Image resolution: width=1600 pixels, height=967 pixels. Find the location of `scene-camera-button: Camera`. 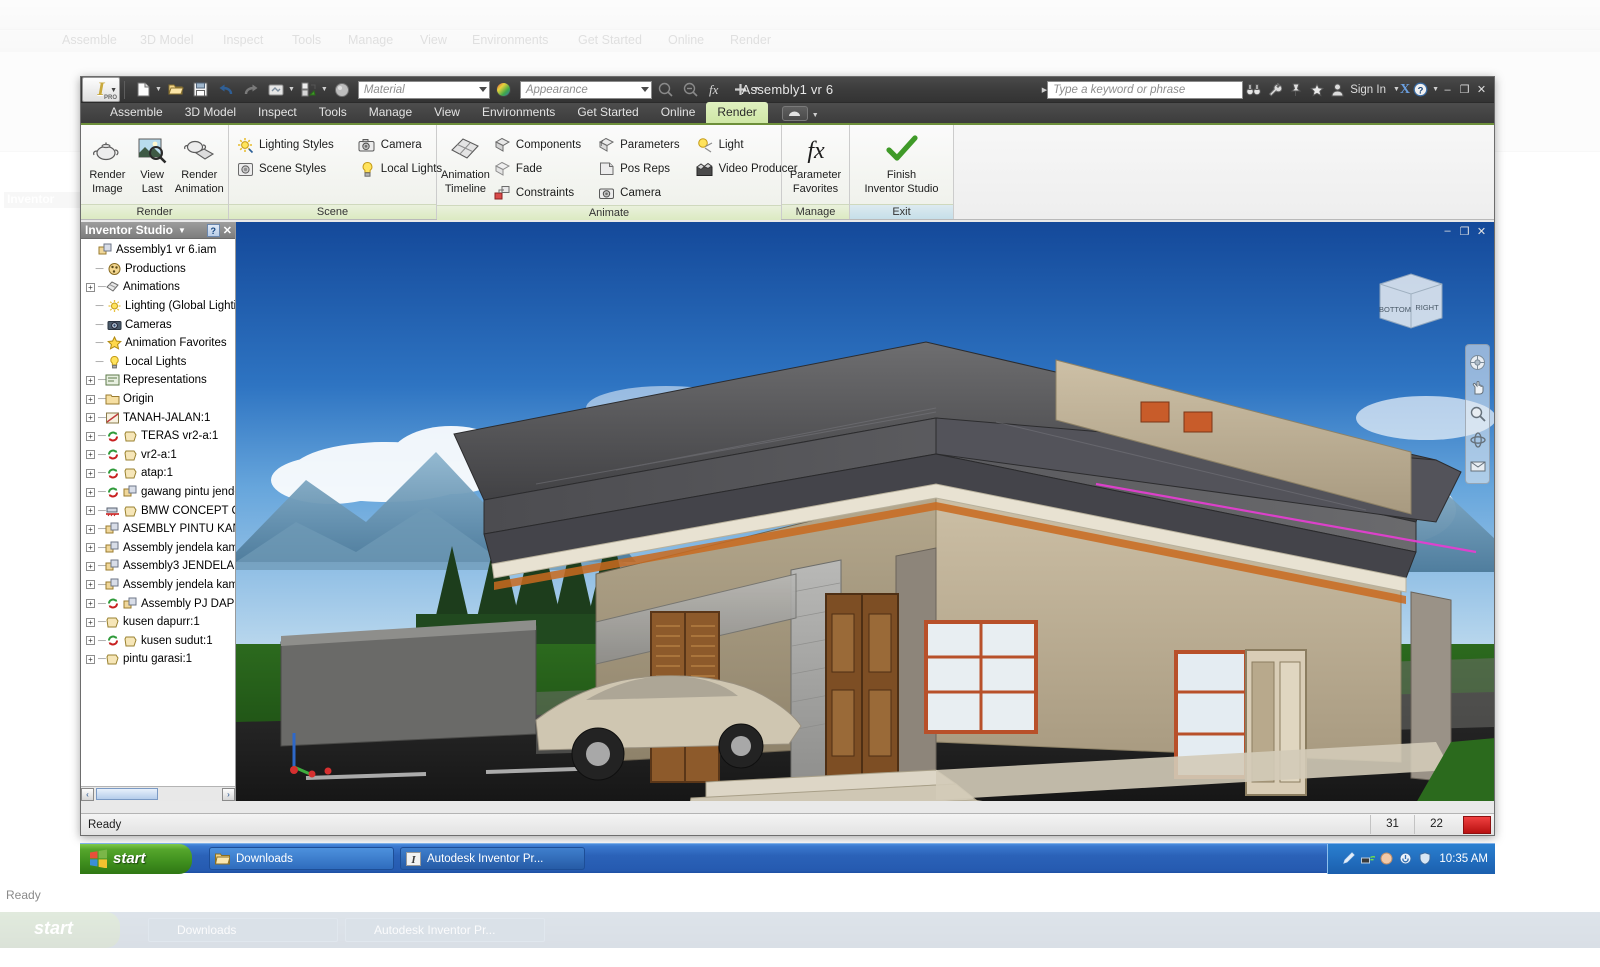

scene-camera-button: Camera is located at coordinates (402, 145).